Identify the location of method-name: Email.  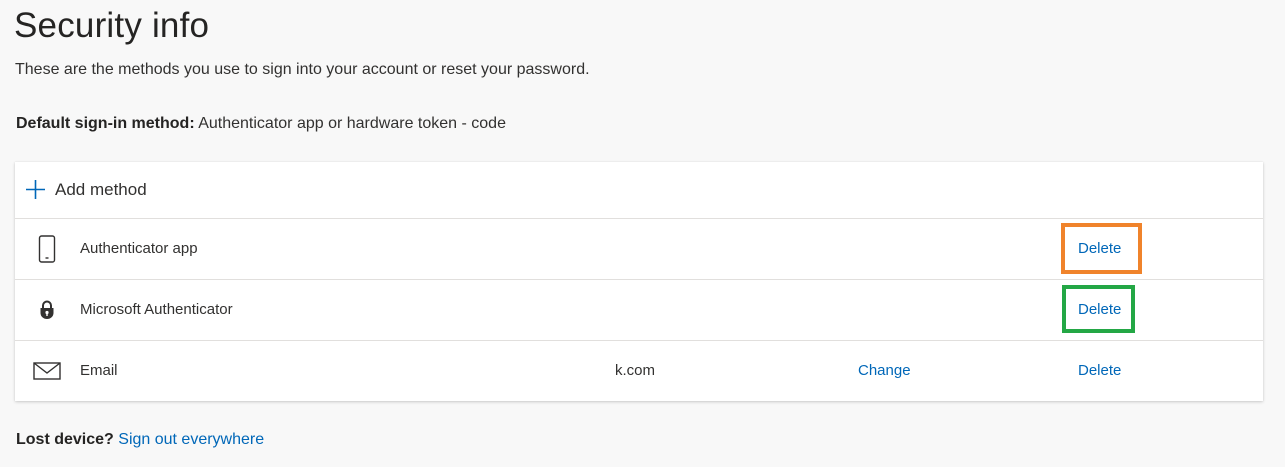
(99, 370).